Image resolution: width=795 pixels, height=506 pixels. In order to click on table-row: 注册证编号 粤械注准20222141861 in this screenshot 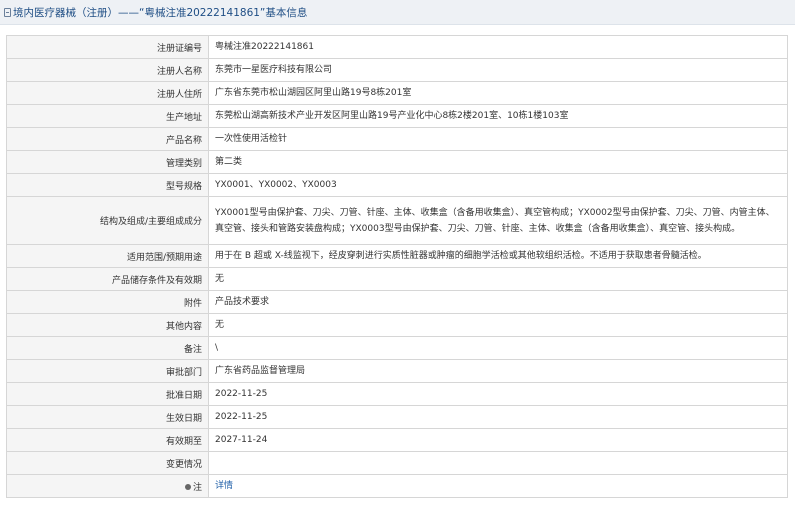, I will do `click(397, 47)`.